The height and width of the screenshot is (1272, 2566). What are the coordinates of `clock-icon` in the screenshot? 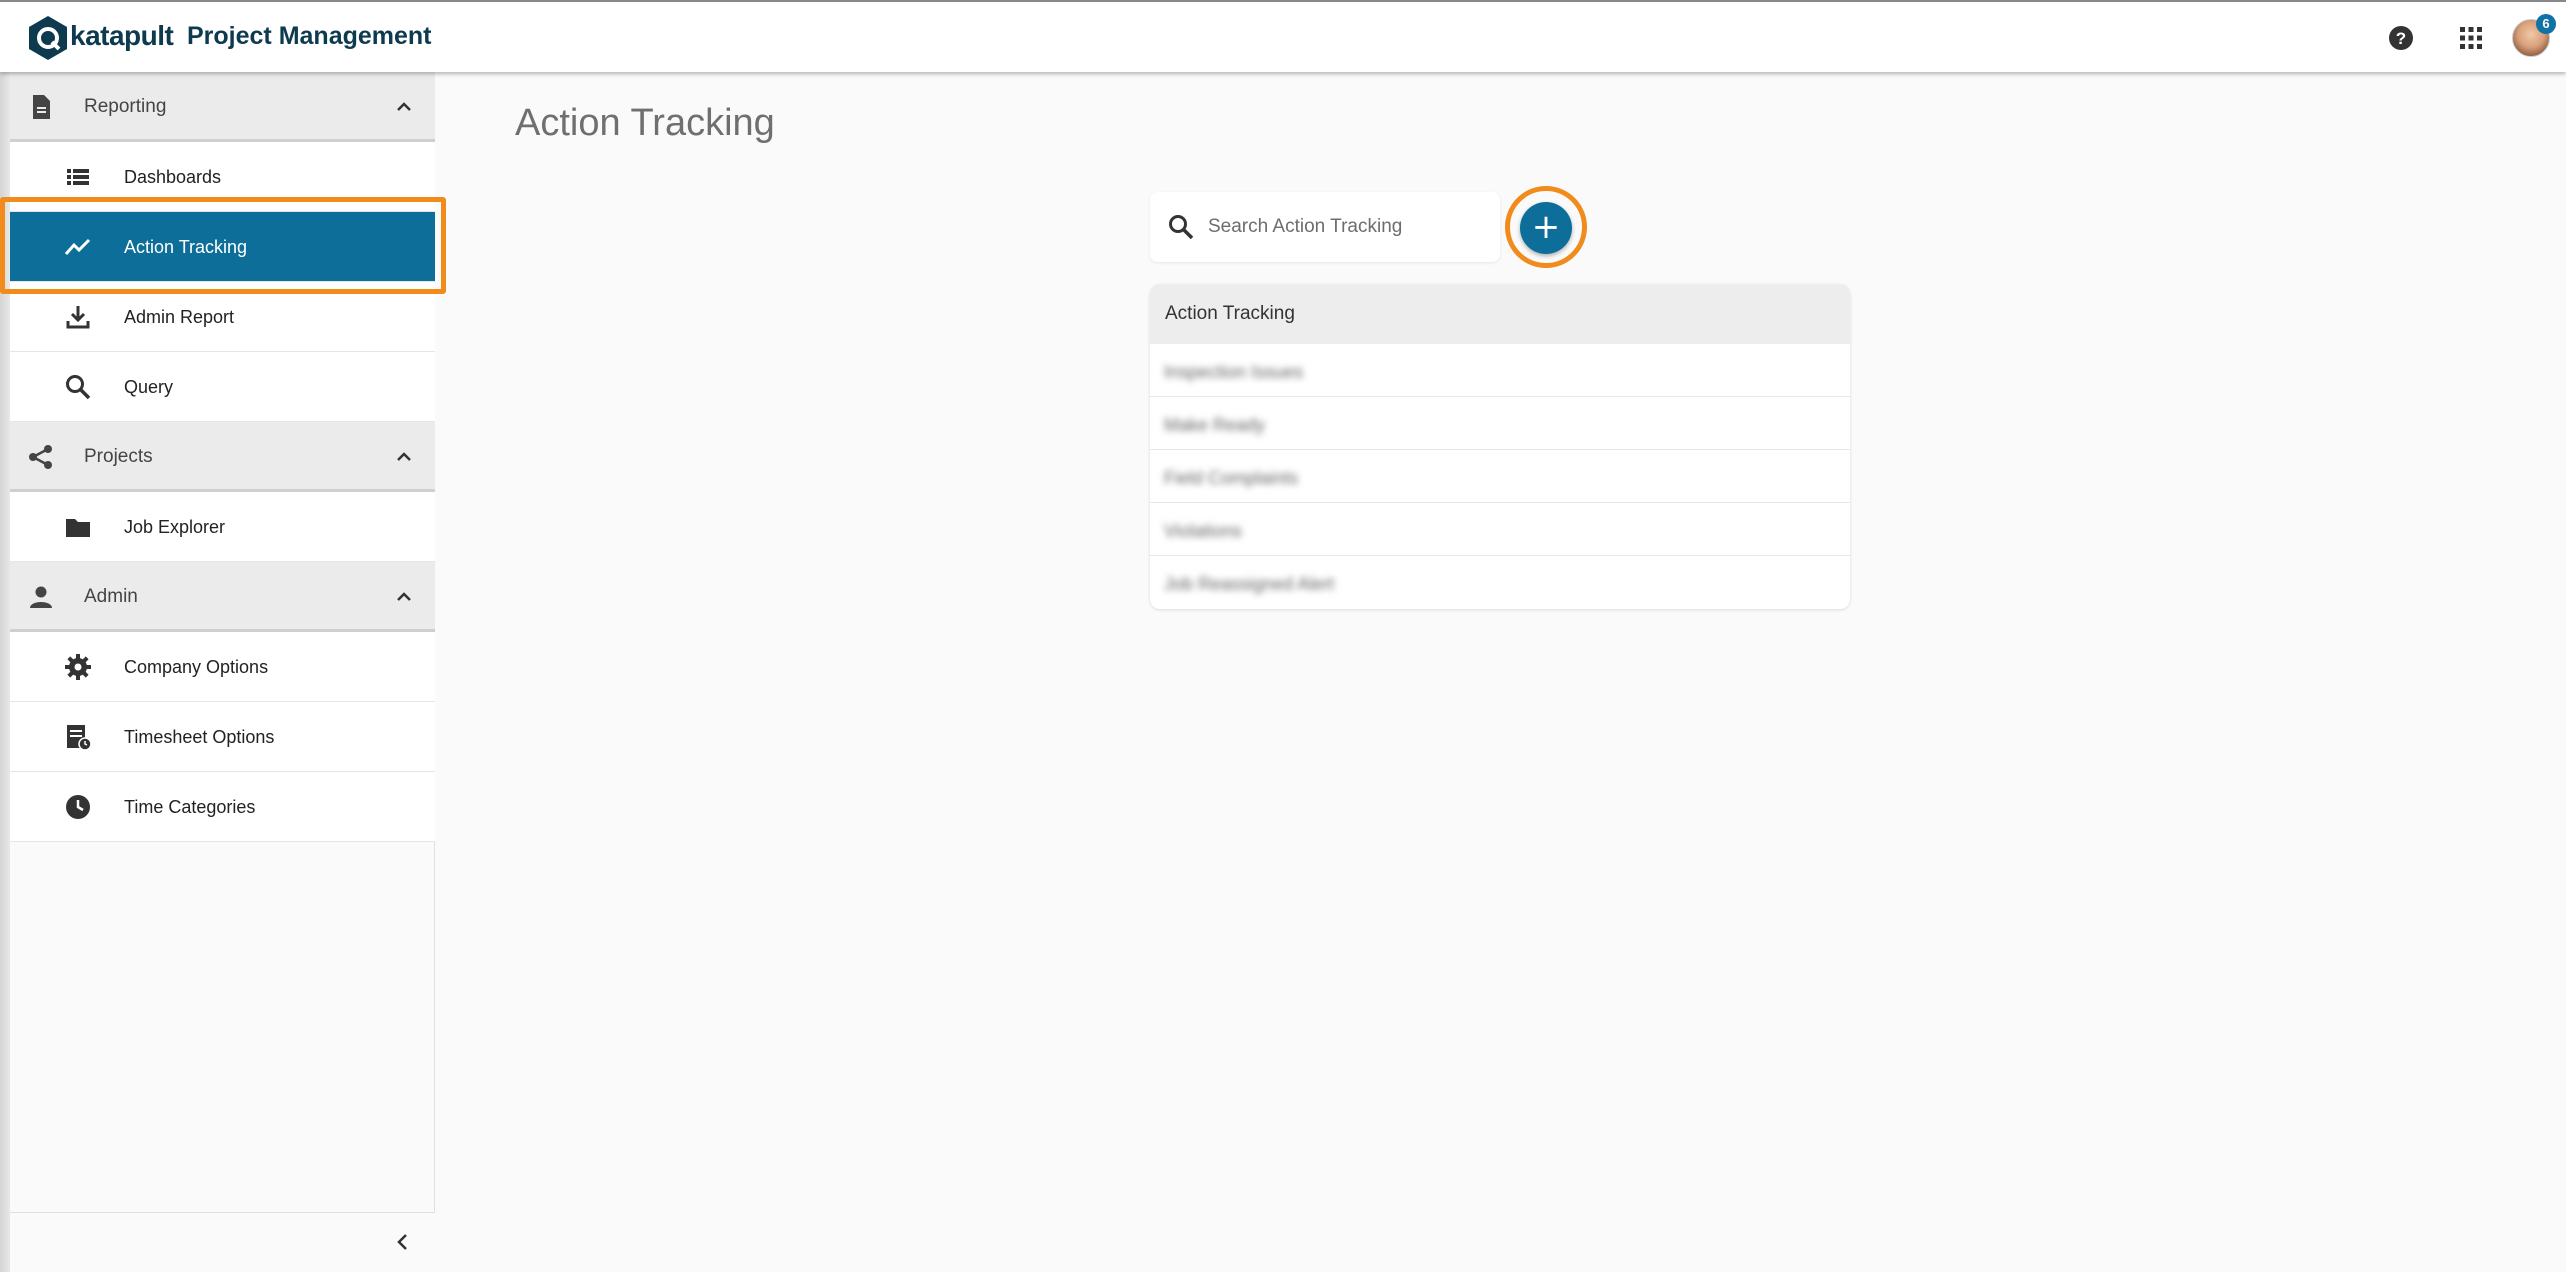 It's located at (78, 807).